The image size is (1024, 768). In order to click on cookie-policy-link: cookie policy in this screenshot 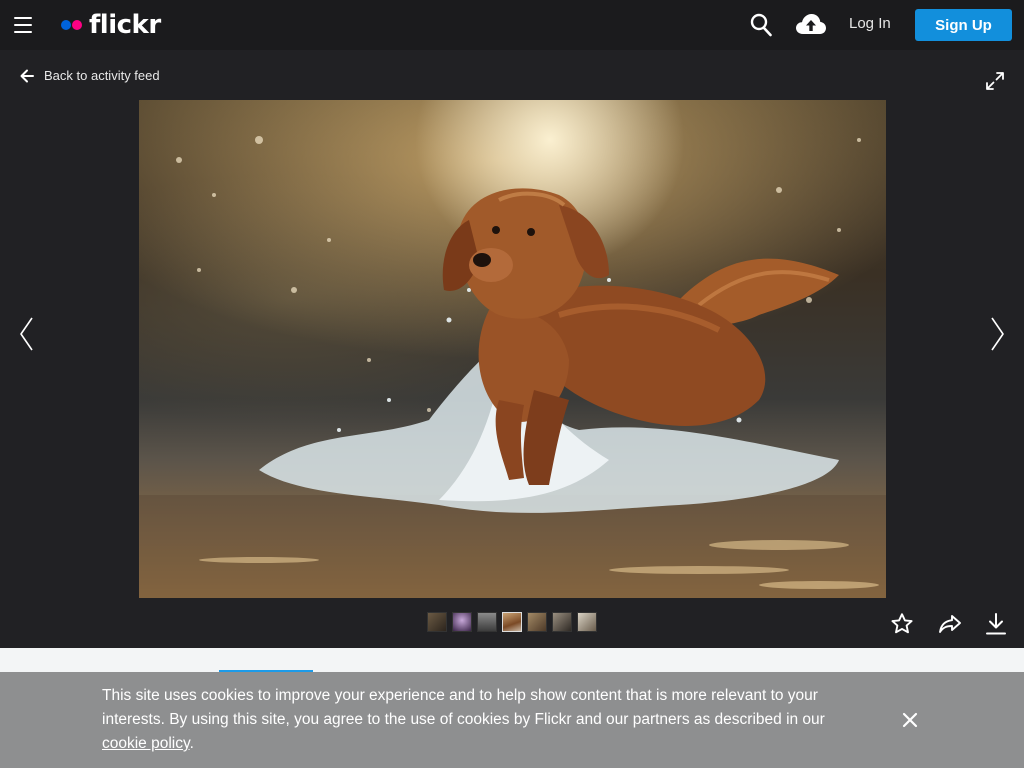, I will do `click(146, 743)`.